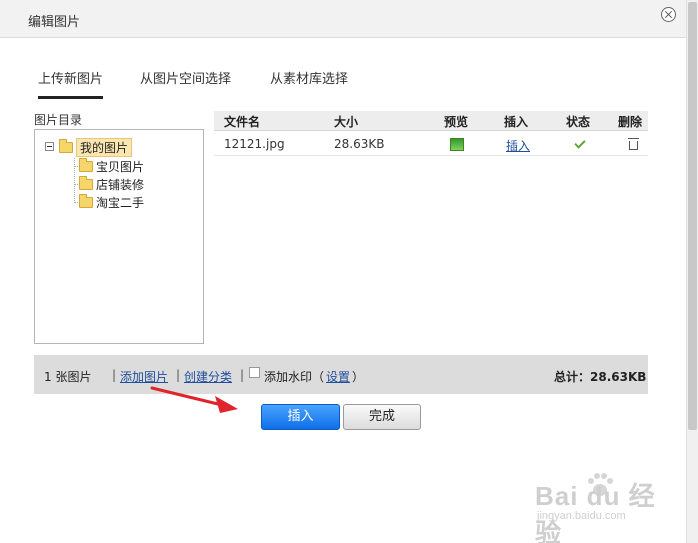  Describe the element at coordinates (104, 147) in the screenshot. I see `tree-node-label: 我的图片` at that location.